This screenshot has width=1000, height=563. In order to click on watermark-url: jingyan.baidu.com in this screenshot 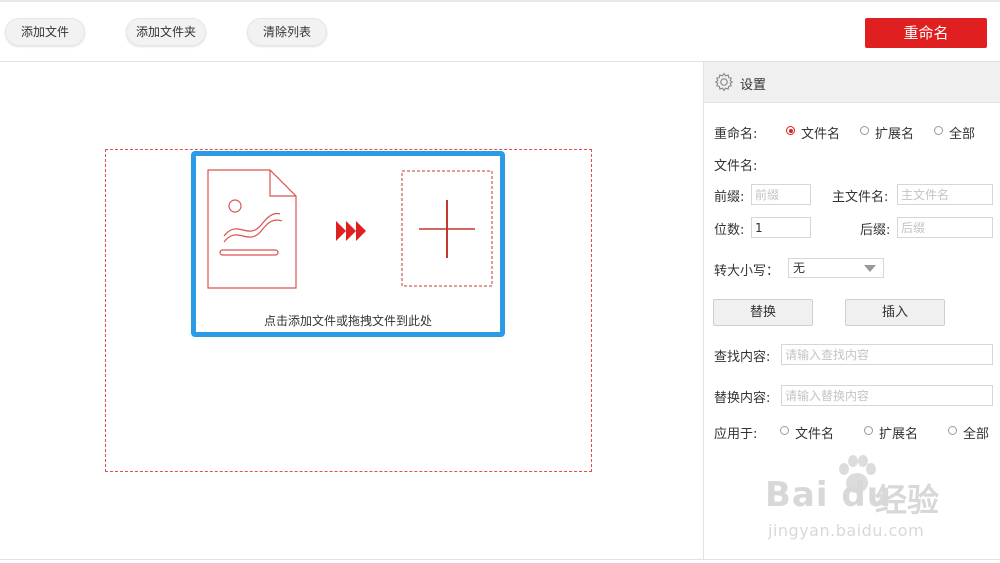, I will do `click(846, 530)`.